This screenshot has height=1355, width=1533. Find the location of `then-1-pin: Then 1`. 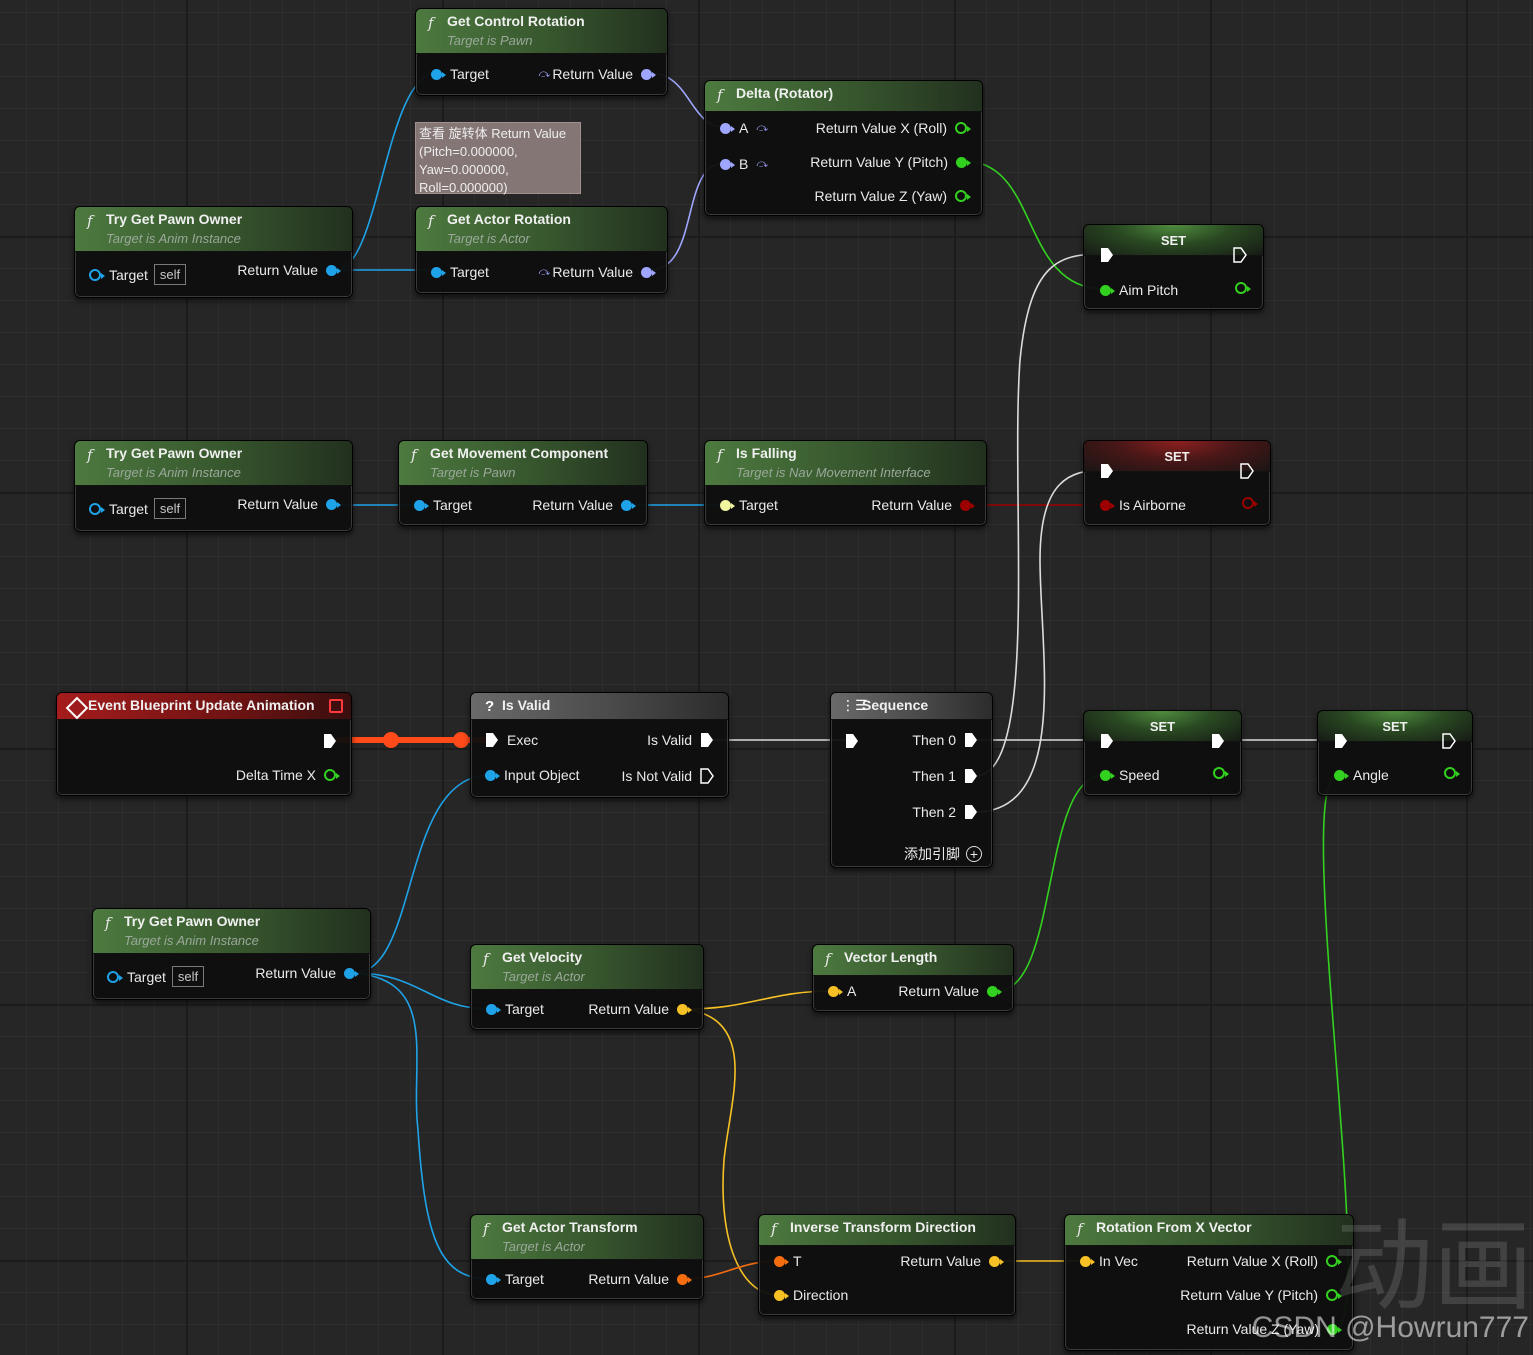

then-1-pin: Then 1 is located at coordinates (945, 776).